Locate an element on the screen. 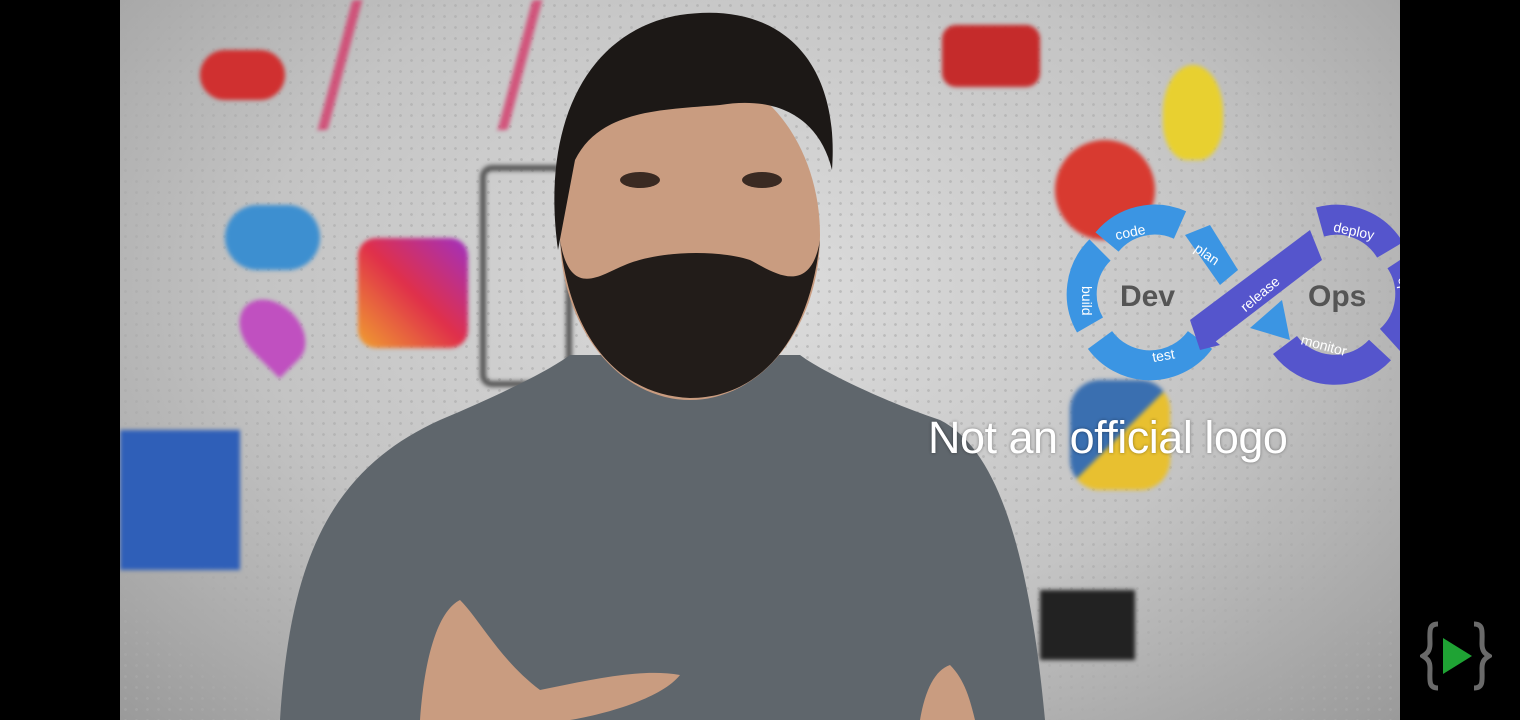 This screenshot has height=720, width=1520. video-caption: Not an official logo is located at coordinates (1108, 437).